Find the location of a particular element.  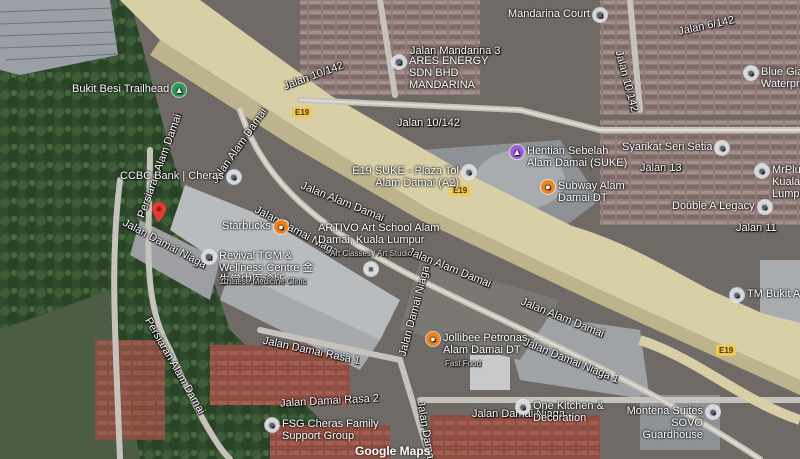

poi-double-a-legacy: Double A Legacy ● is located at coordinates (722, 207).